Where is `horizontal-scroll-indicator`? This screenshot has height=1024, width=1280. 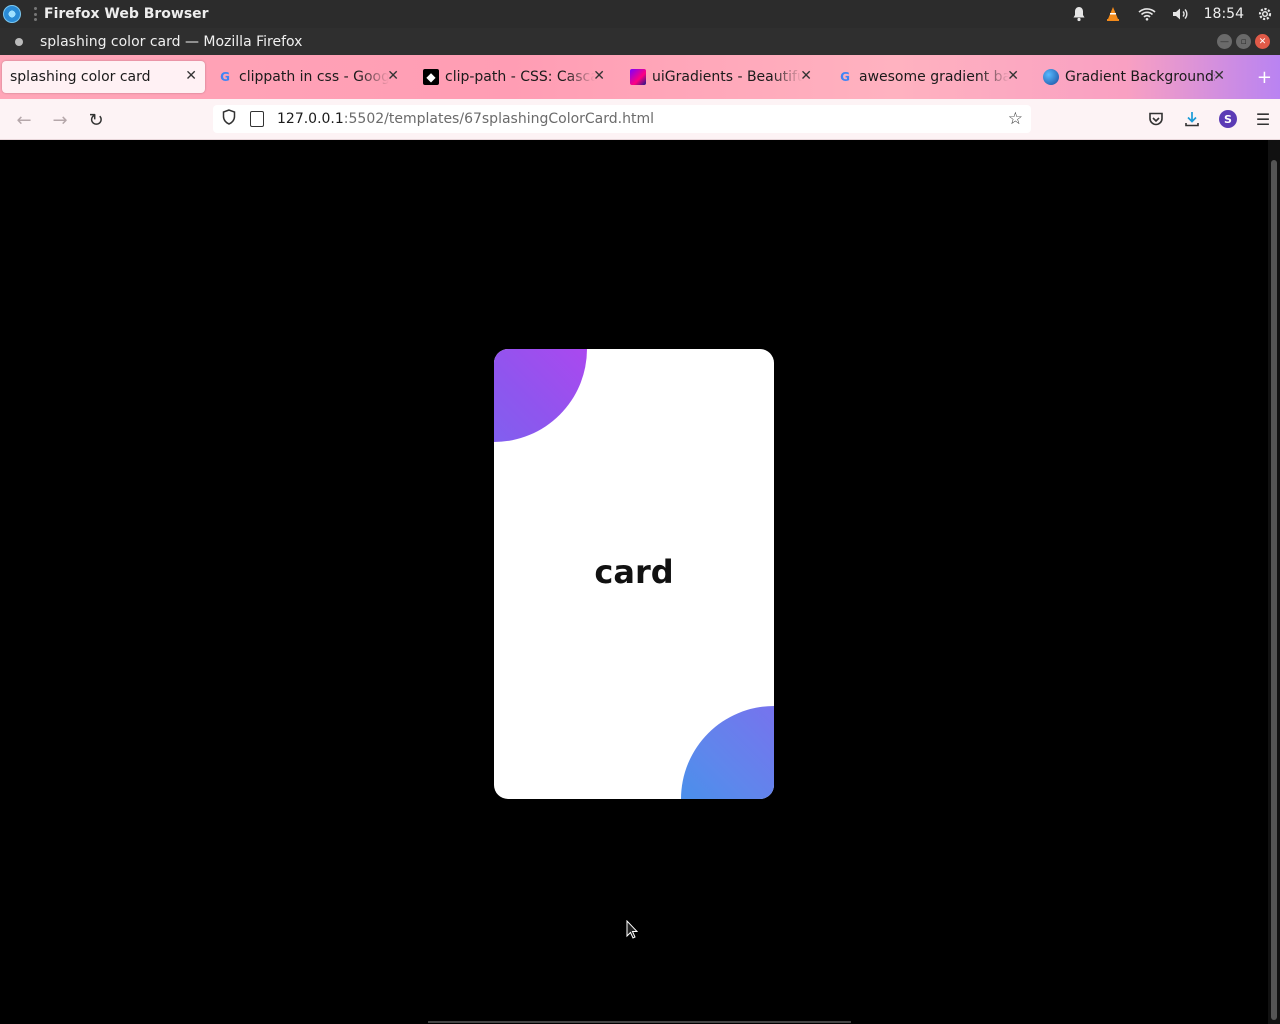
horizontal-scroll-indicator is located at coordinates (639, 1022).